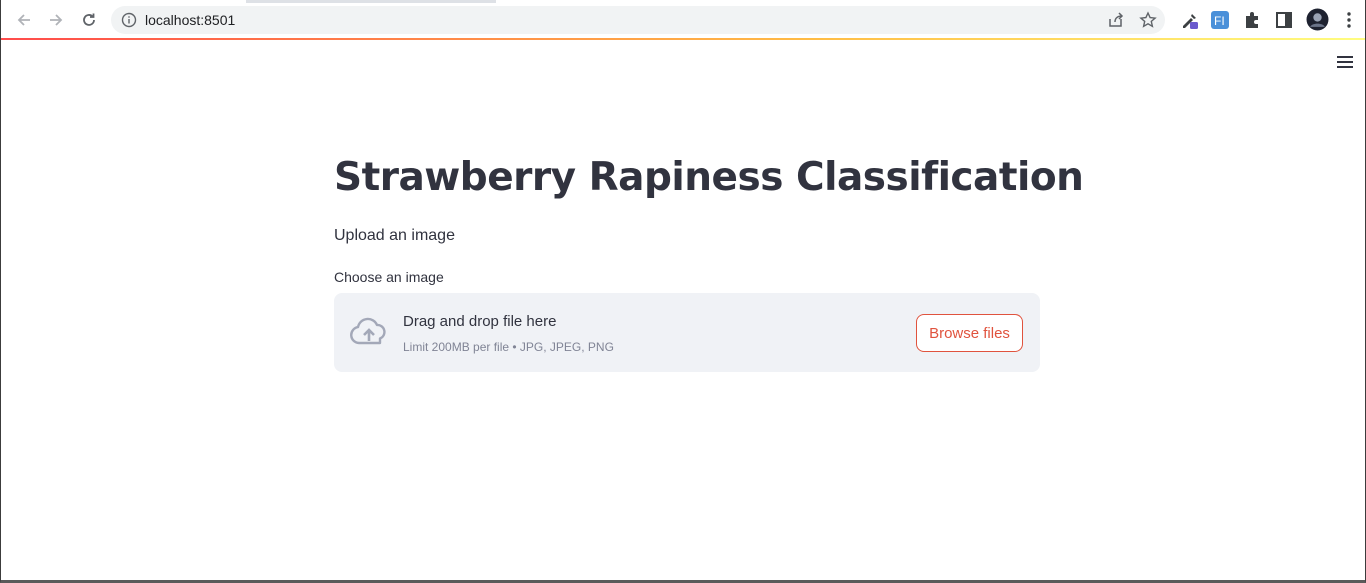 The height and width of the screenshot is (583, 1366). I want to click on browse-files-button: Browse files, so click(969, 333).